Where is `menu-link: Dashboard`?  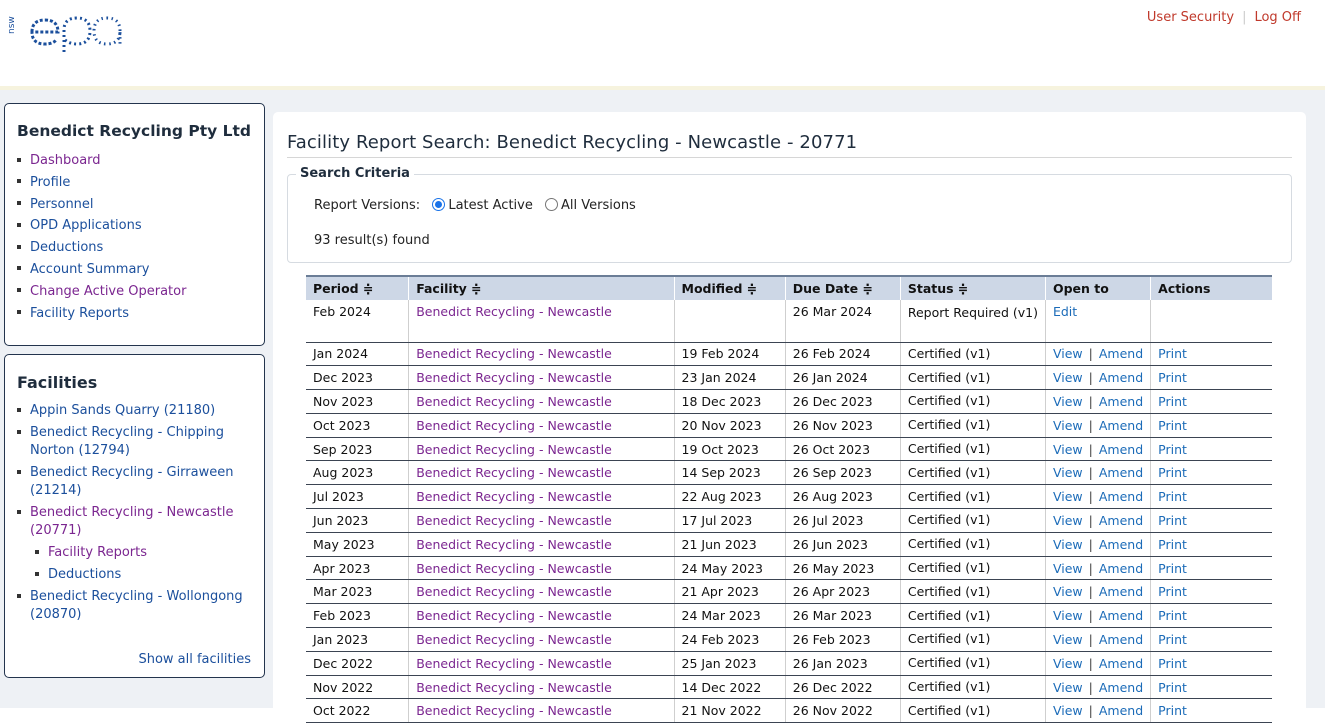
menu-link: Dashboard is located at coordinates (65, 160).